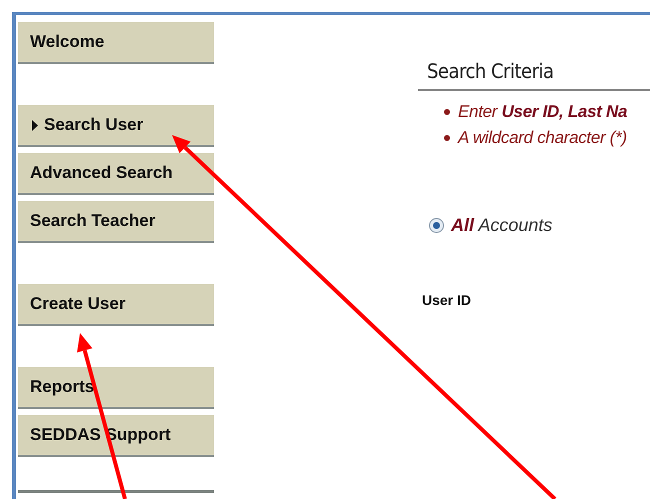 This screenshot has height=499, width=650. What do you see at coordinates (116, 174) in the screenshot?
I see `sidebar-item: Advanced Search` at bounding box center [116, 174].